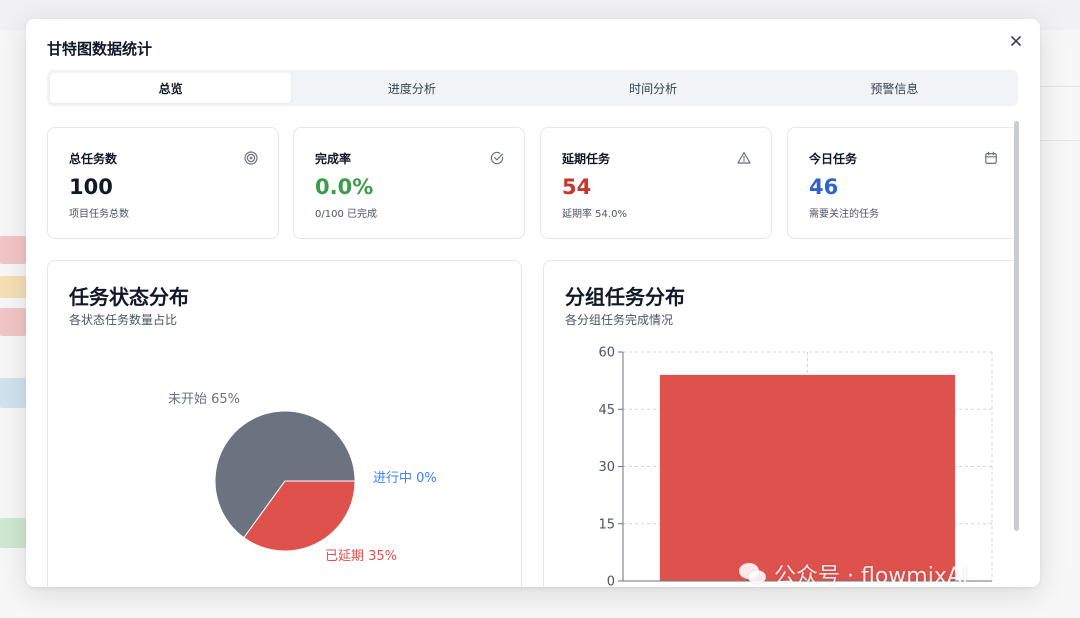 The width and height of the screenshot is (1080, 618). What do you see at coordinates (344, 187) in the screenshot?
I see `stat-value: 0.0%` at bounding box center [344, 187].